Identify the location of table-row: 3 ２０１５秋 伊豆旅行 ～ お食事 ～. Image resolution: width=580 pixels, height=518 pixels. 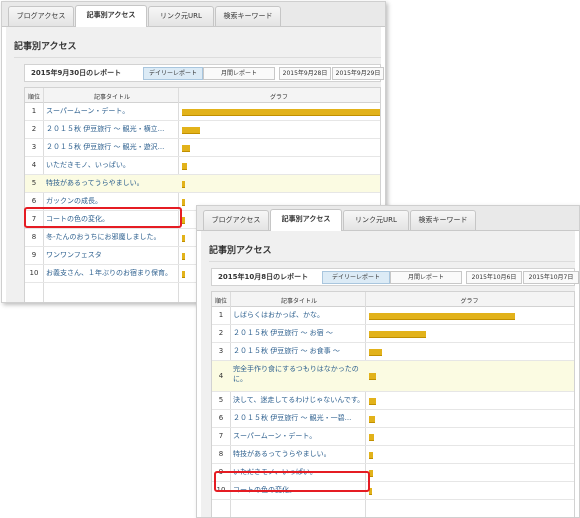
(393, 352).